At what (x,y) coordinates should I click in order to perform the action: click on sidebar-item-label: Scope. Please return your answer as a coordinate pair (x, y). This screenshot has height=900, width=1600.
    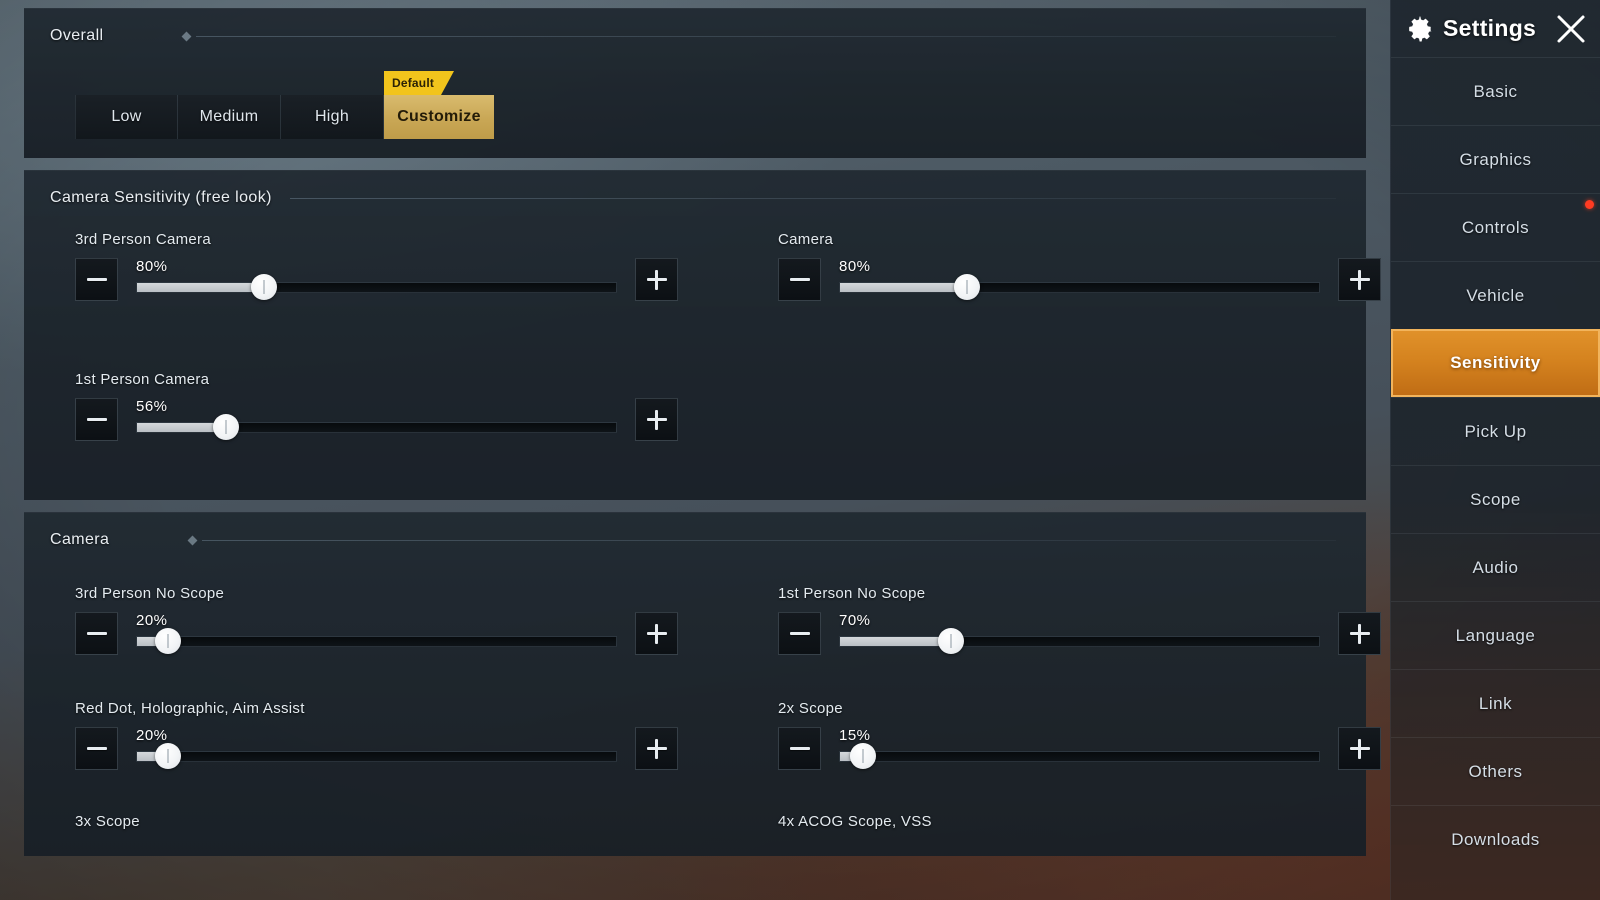
    Looking at the image, I should click on (1495, 499).